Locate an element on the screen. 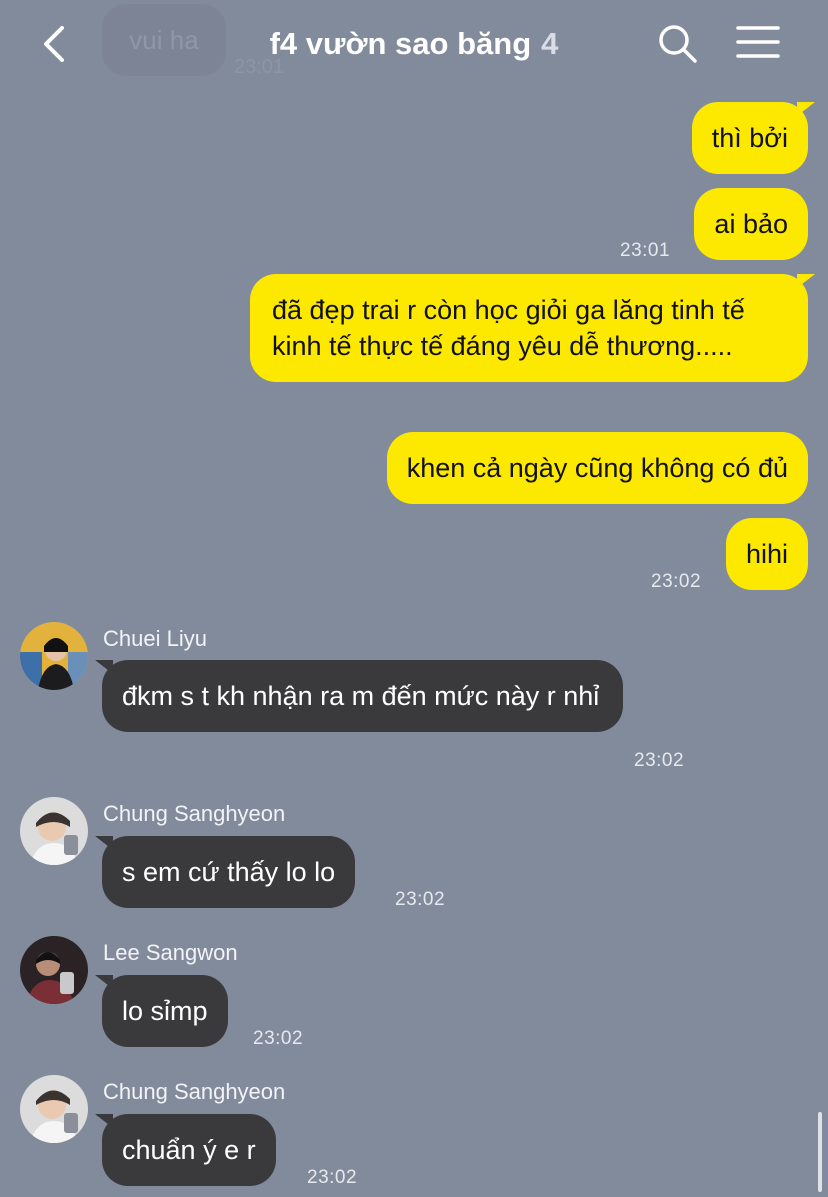 Image resolution: width=828 pixels, height=1197 pixels. incoming-message: đkm s t kh nhận ra m đến mức này r nhỉ is located at coordinates (359, 696).